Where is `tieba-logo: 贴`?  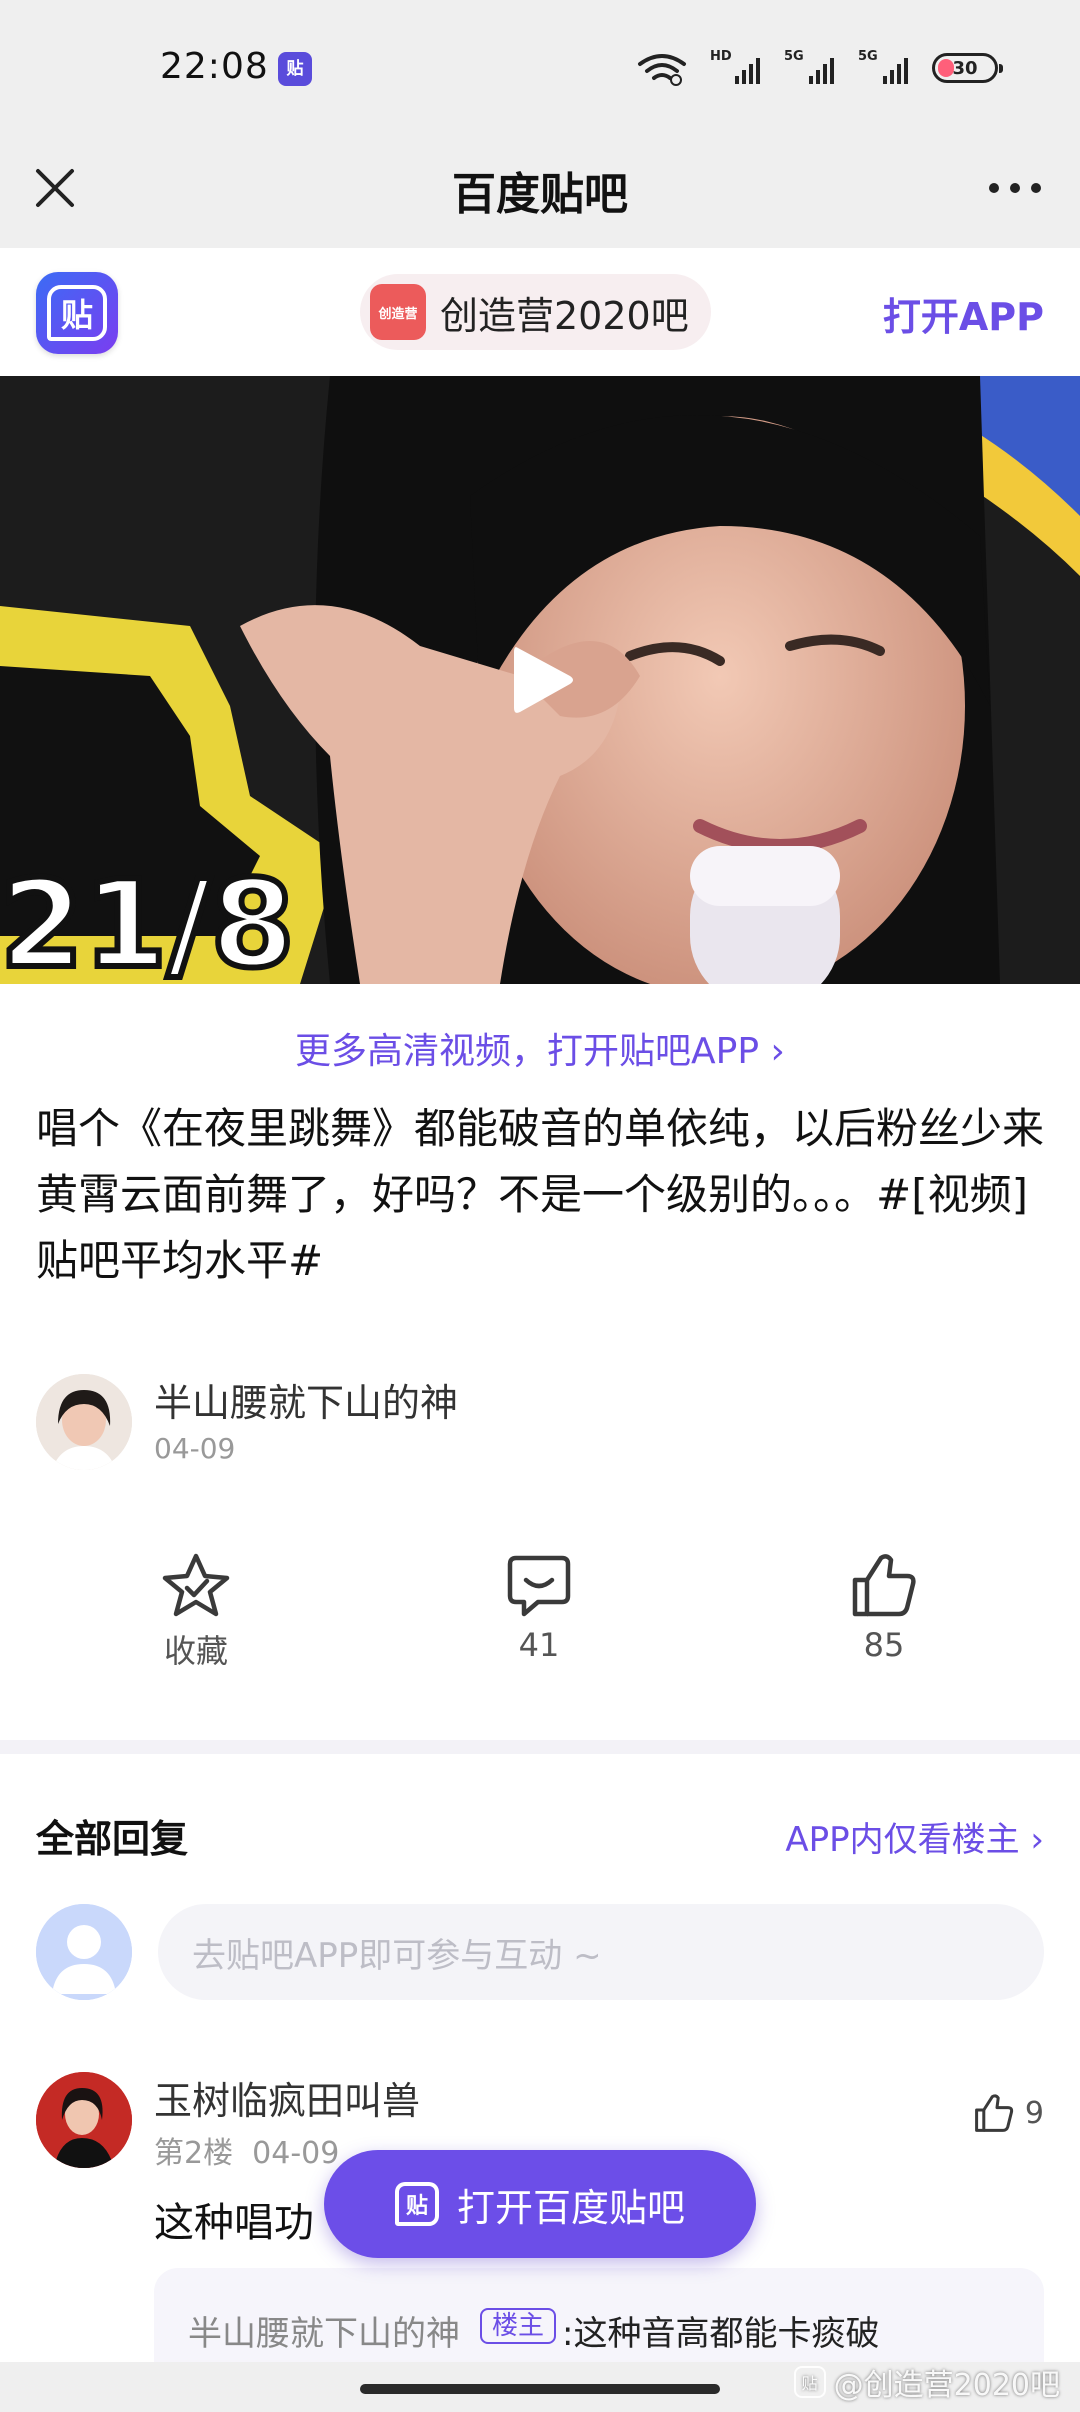 tieba-logo: 贴 is located at coordinates (77, 313).